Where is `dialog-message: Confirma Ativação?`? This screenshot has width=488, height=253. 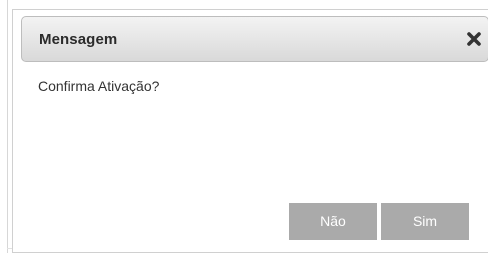 dialog-message: Confirma Ativação? is located at coordinates (99, 86).